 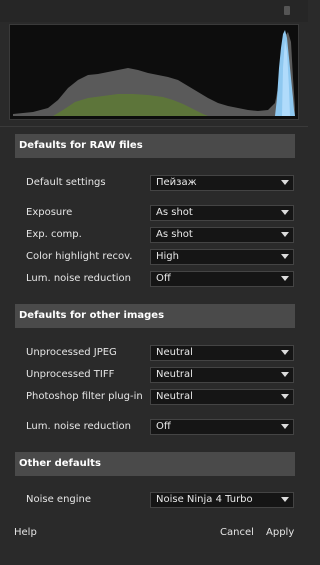 I want to click on label-lum-noise-reduction-raw: Lum. noise reduction, so click(x=78, y=278).